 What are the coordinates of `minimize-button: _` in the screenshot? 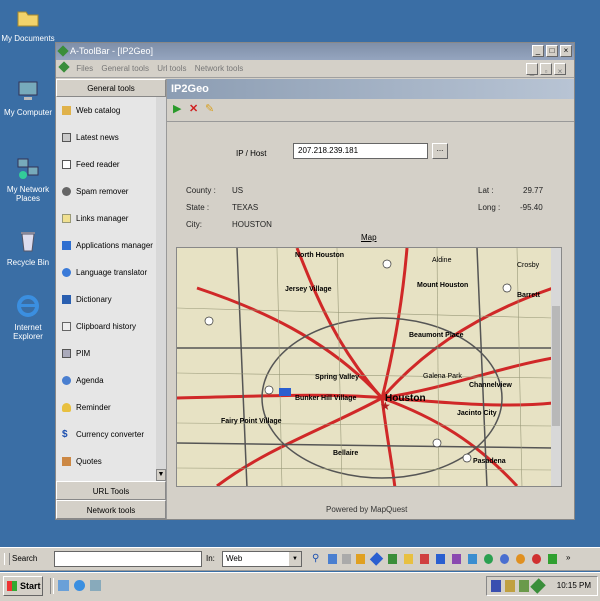 It's located at (538, 51).